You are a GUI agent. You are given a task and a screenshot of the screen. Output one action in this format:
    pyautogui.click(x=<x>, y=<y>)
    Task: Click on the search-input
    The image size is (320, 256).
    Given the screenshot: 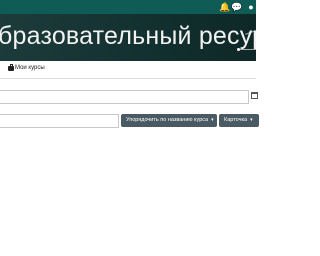 What is the action you would take?
    pyautogui.click(x=59, y=121)
    